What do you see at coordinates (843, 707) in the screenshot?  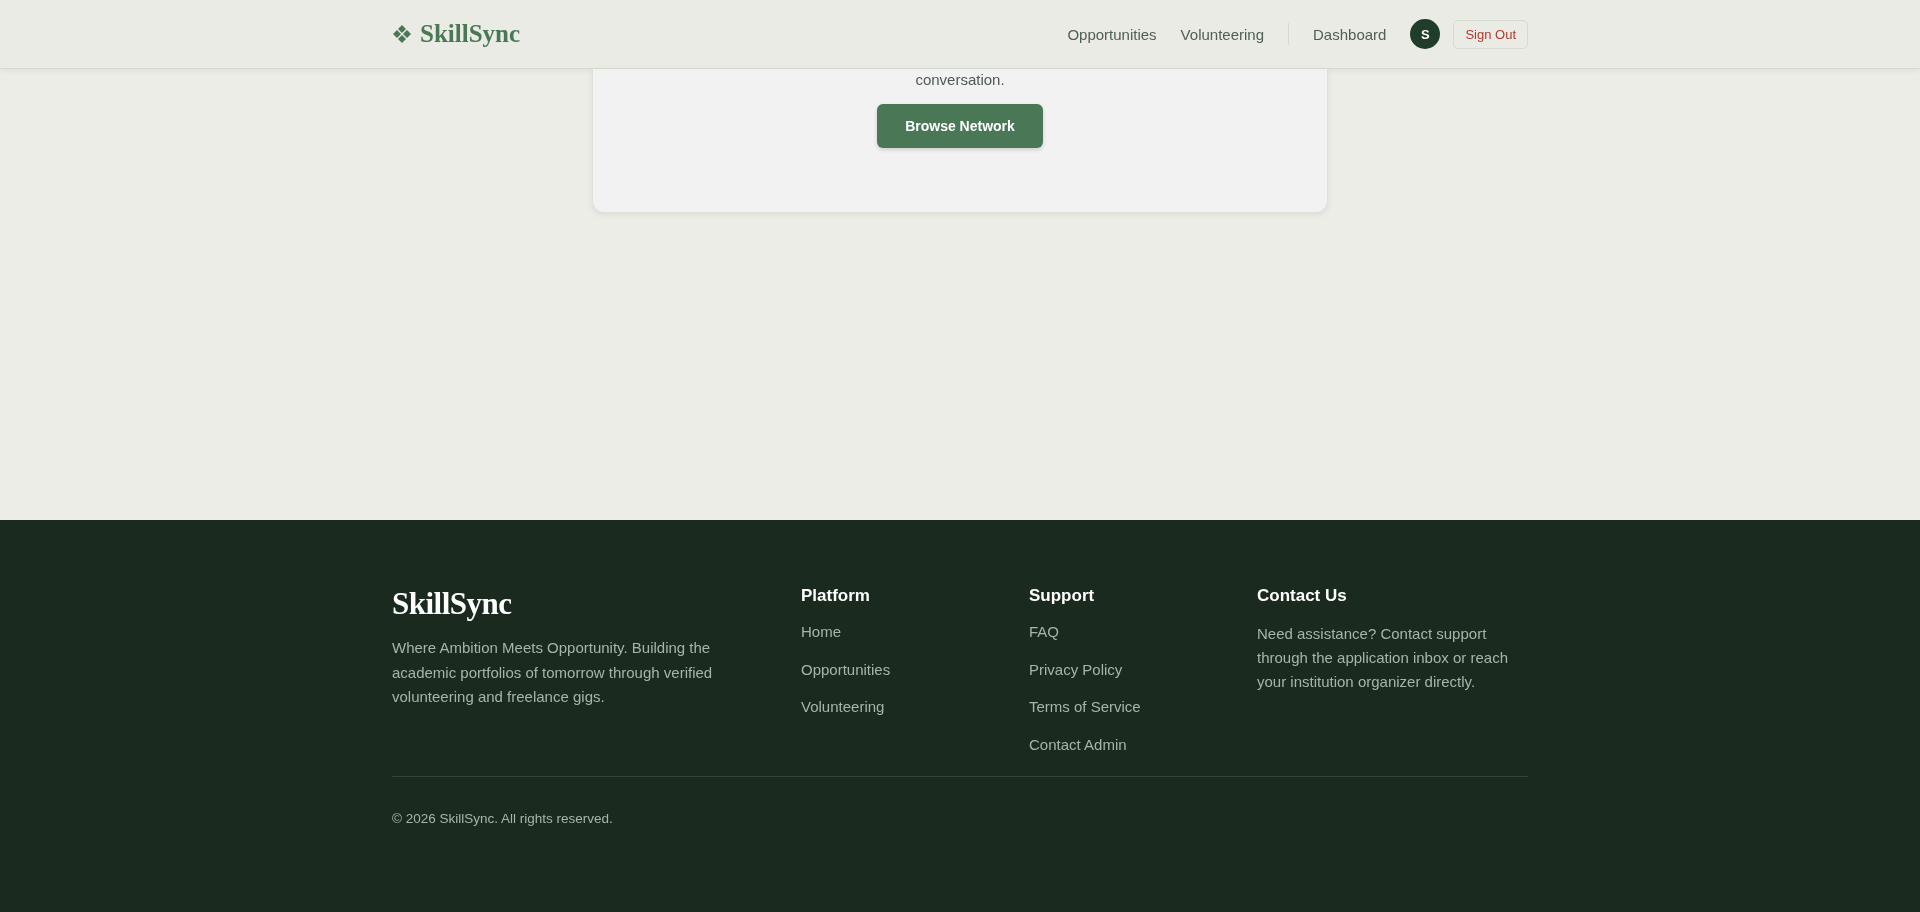 I see `footer-link: Volunteering` at bounding box center [843, 707].